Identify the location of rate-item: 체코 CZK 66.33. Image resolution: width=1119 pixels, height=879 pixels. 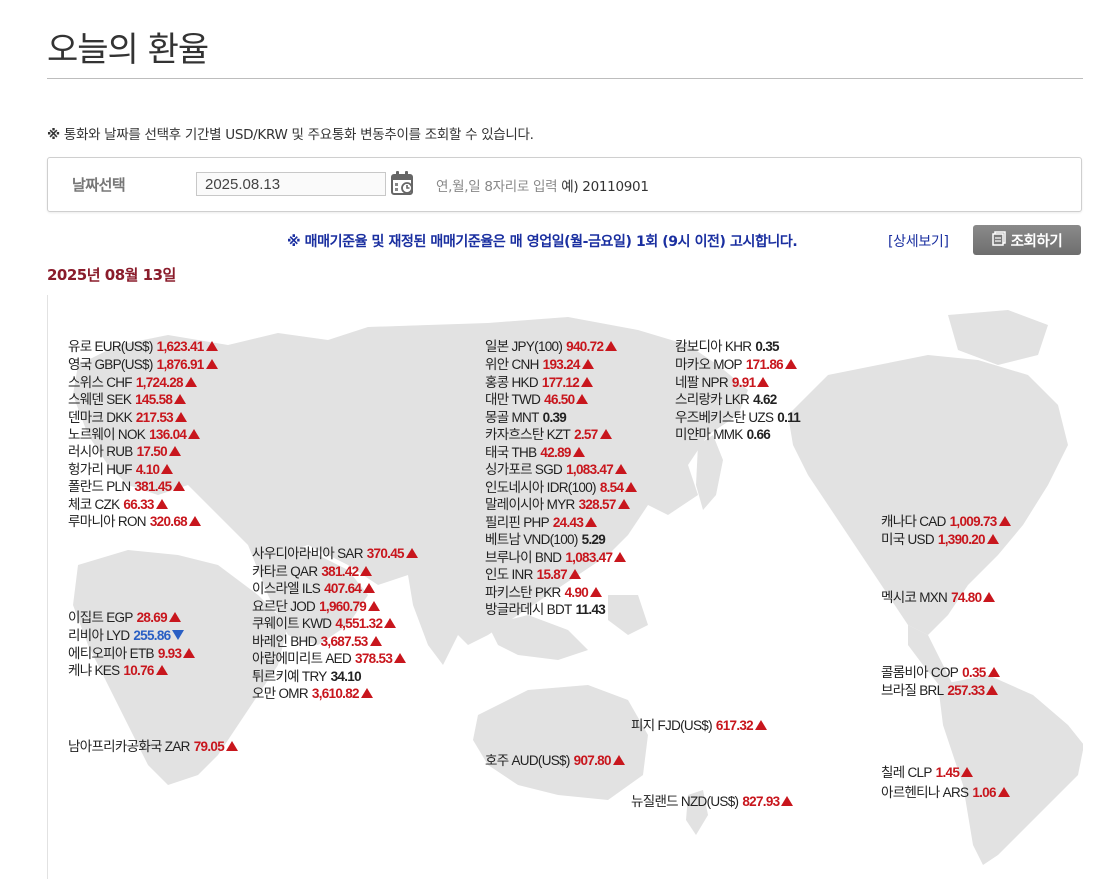
(118, 505).